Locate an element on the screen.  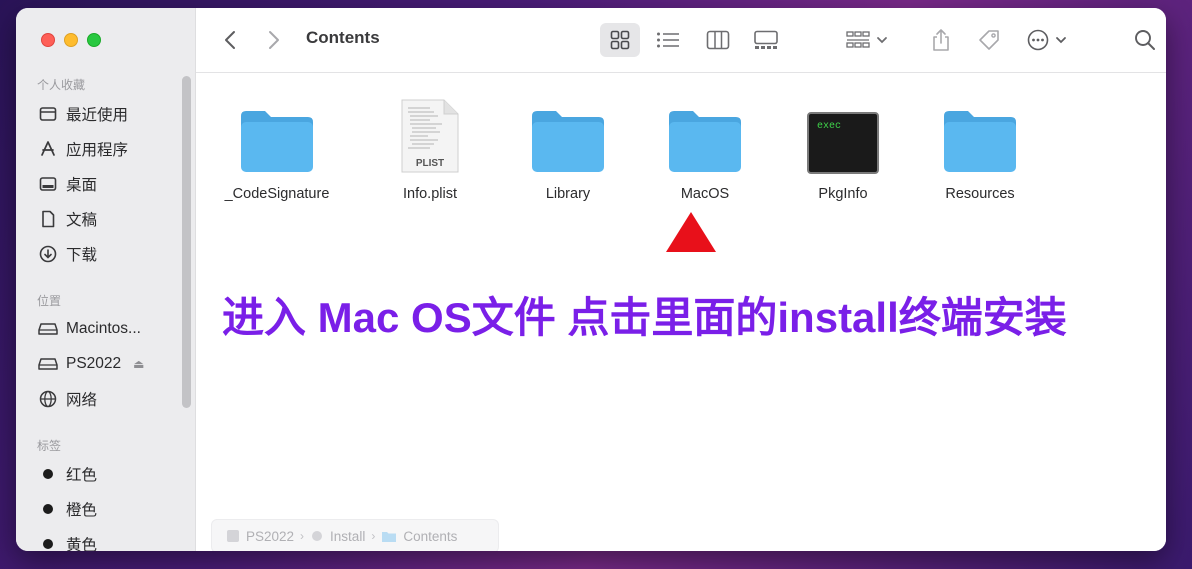
sidebar-scrollbar is located at coordinates (186, 242).